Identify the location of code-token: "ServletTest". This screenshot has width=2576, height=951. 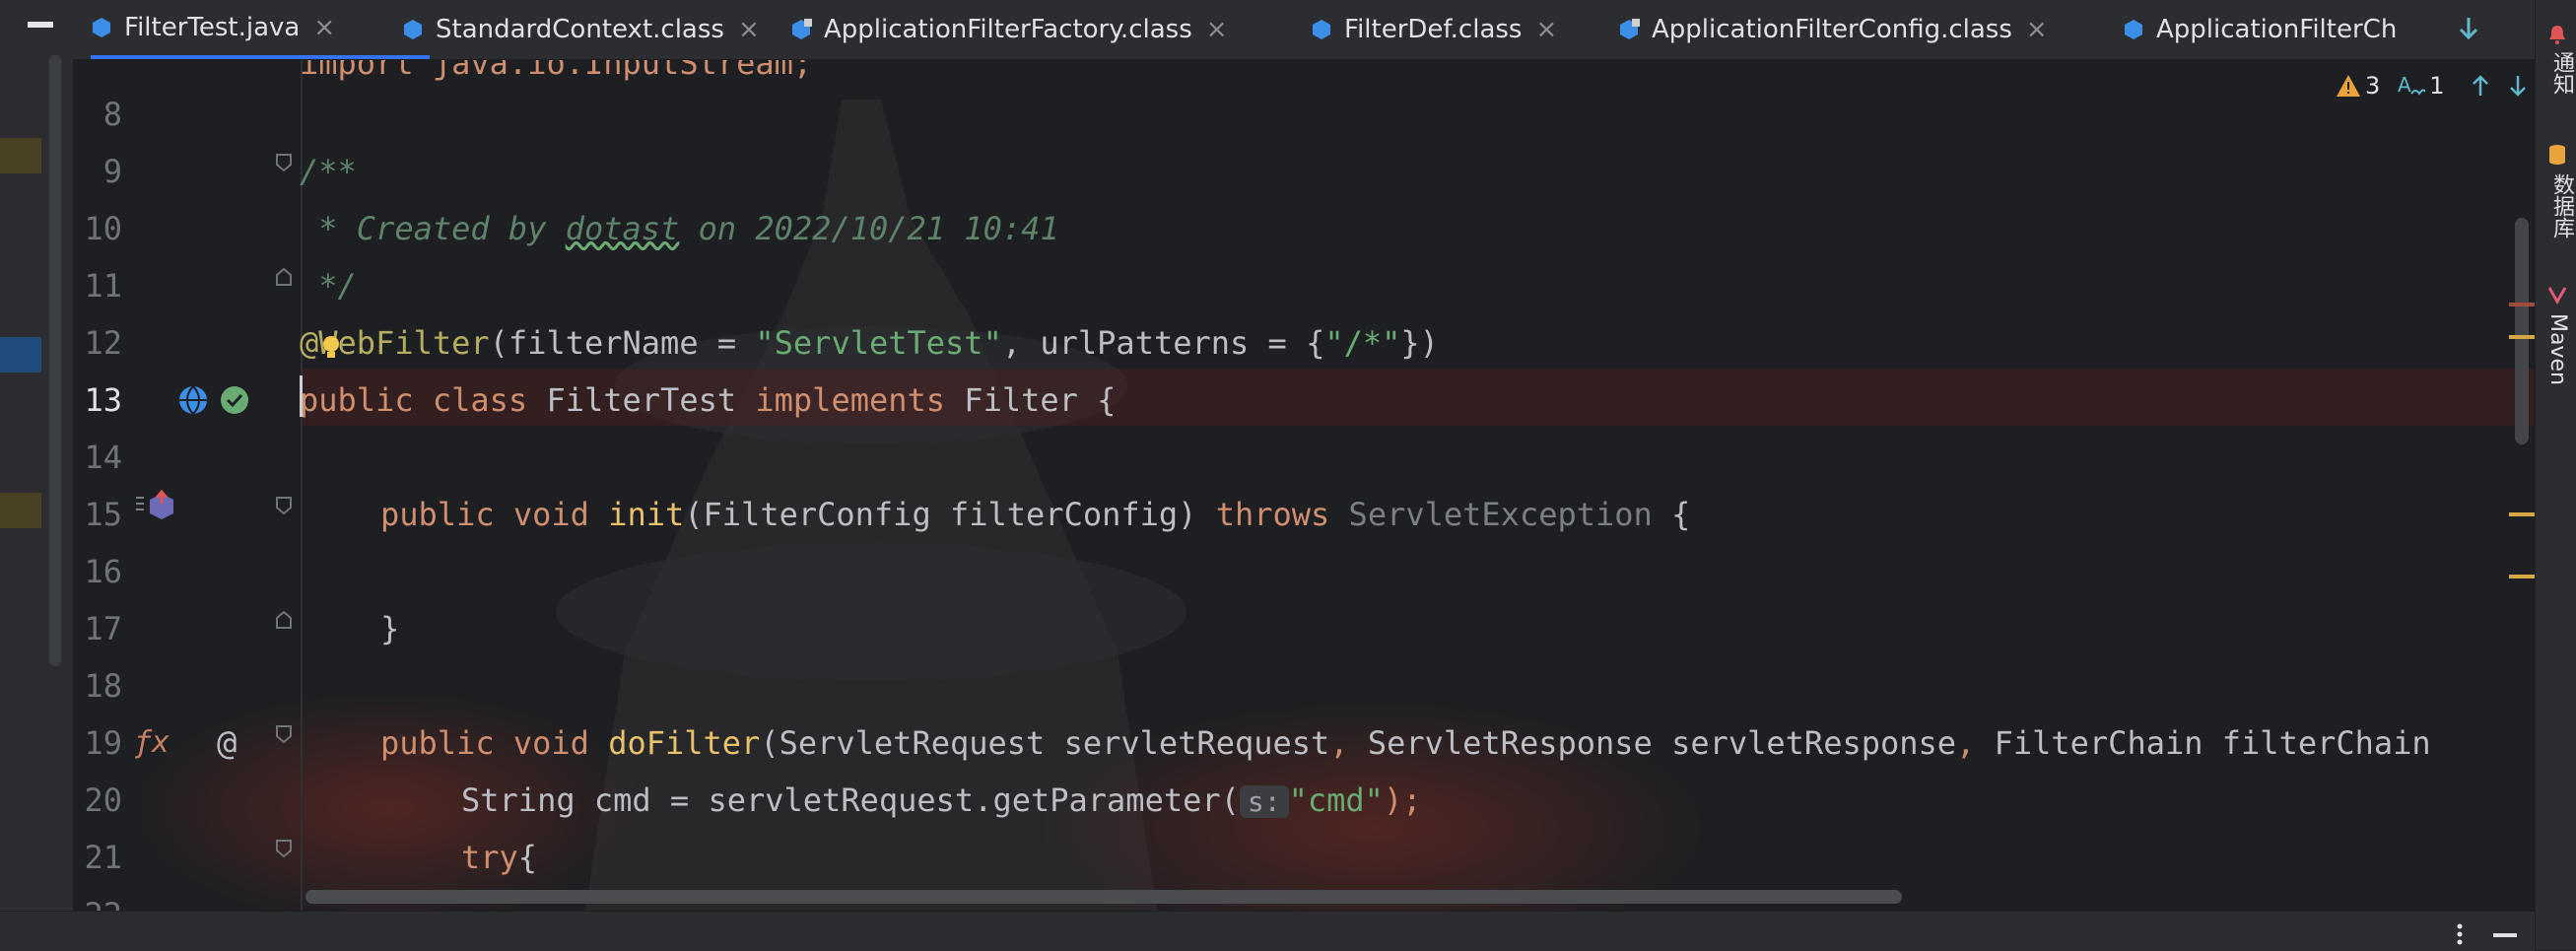
(878, 343).